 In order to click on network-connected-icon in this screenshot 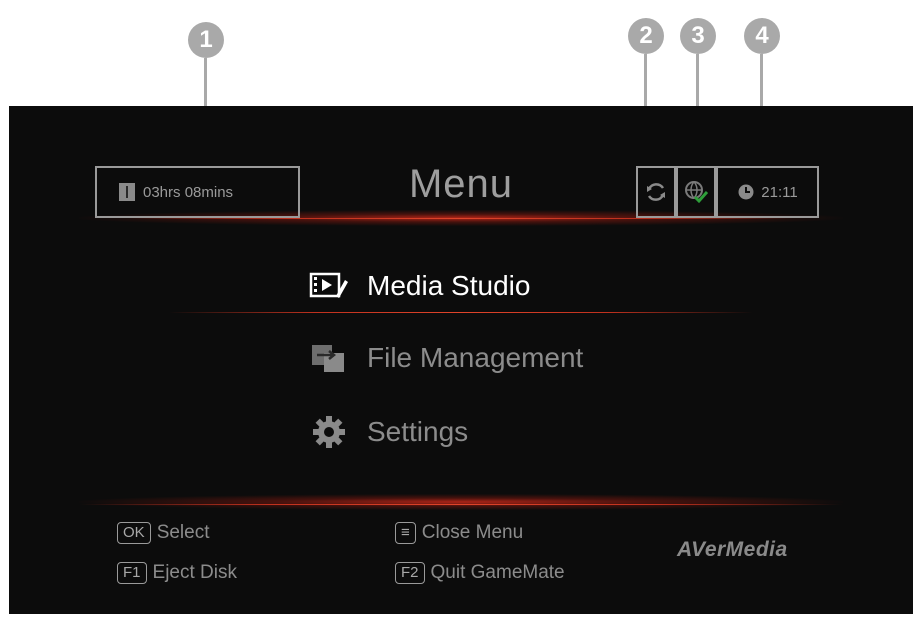, I will do `click(697, 192)`.